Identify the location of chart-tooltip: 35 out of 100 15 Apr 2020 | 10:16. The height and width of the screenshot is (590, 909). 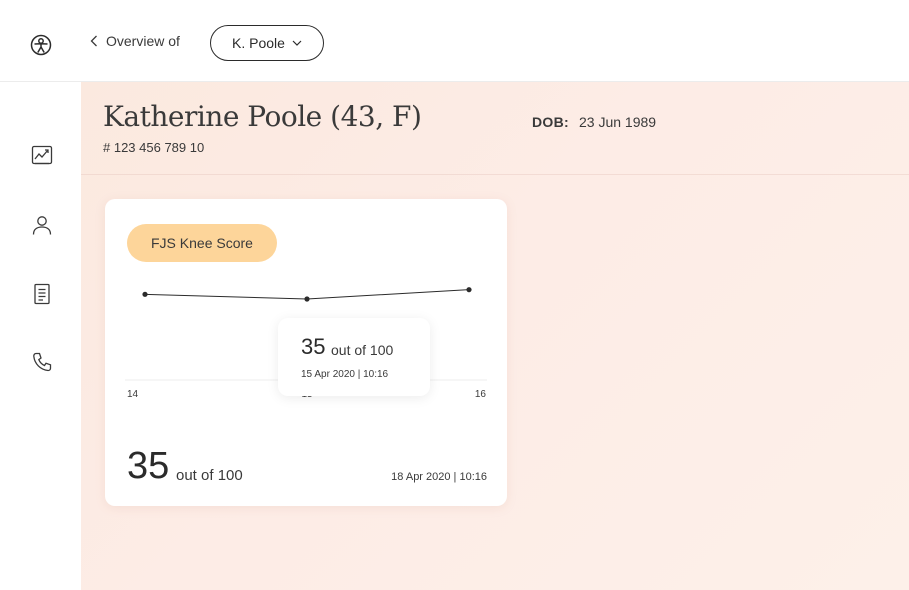
(354, 357).